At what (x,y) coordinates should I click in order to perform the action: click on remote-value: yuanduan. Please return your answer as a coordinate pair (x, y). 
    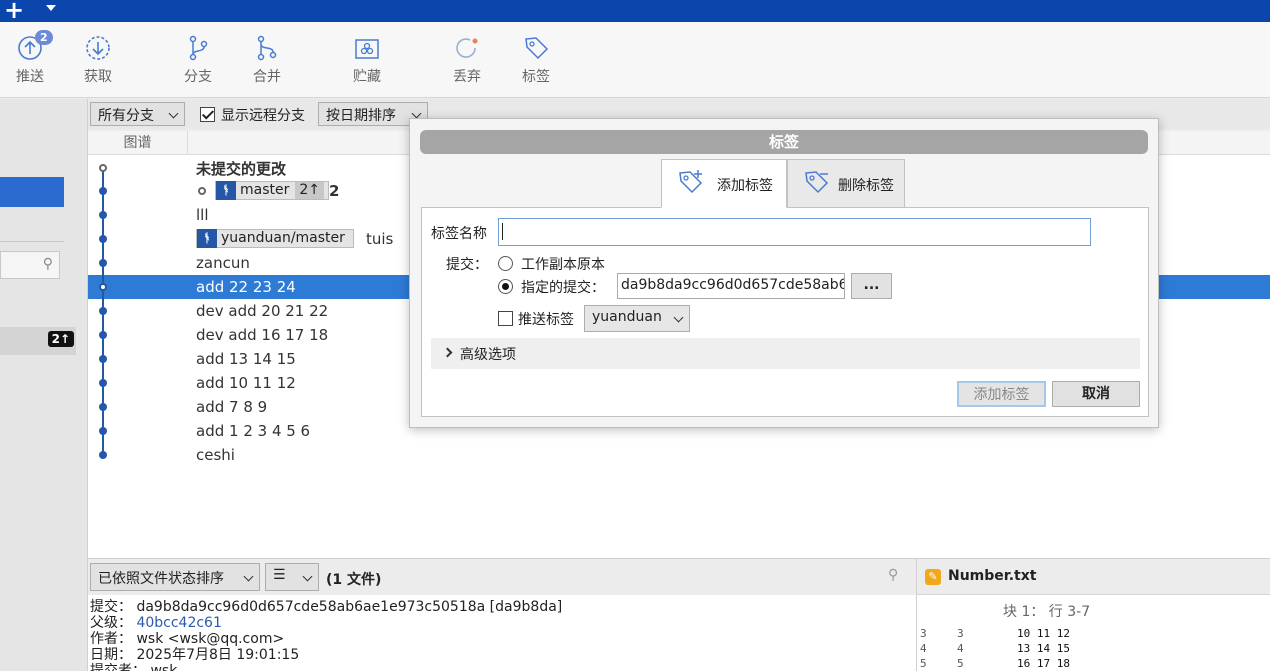
    Looking at the image, I should click on (627, 317).